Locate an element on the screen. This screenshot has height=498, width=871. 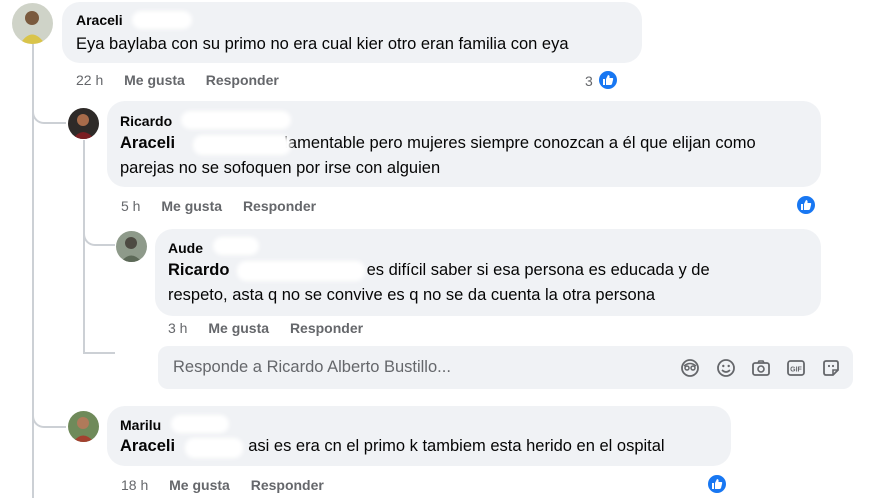
avatar-araceli is located at coordinates (32, 23).